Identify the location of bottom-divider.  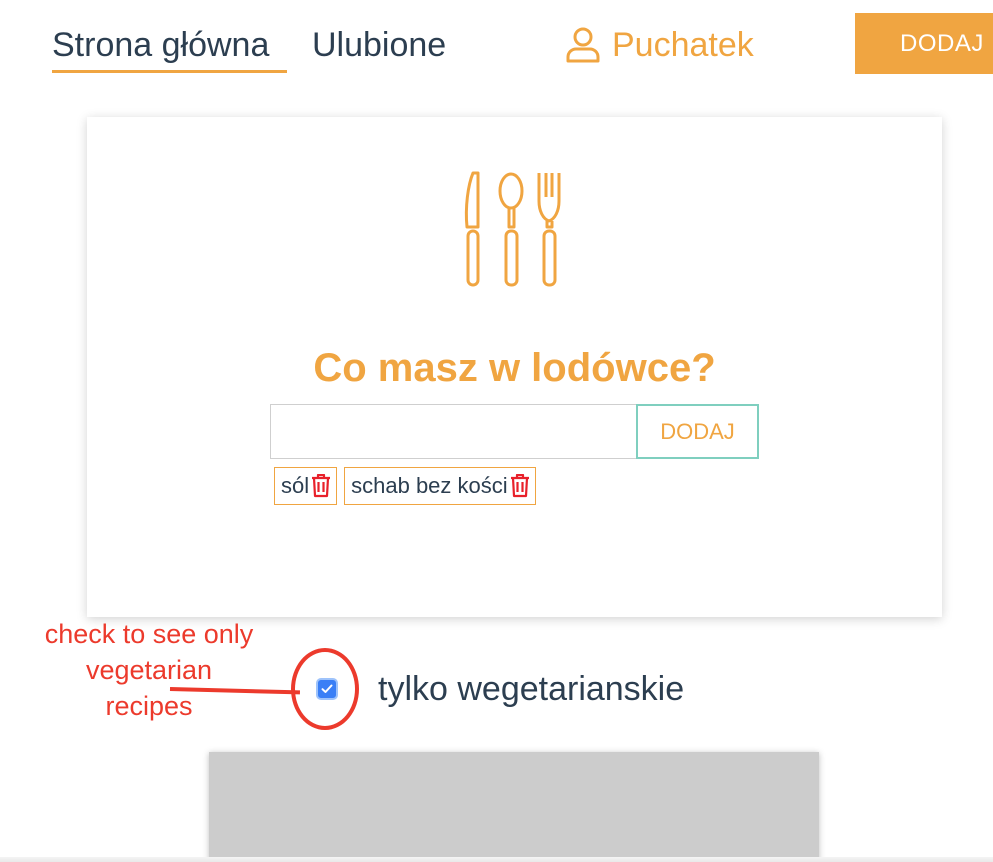
(496, 859).